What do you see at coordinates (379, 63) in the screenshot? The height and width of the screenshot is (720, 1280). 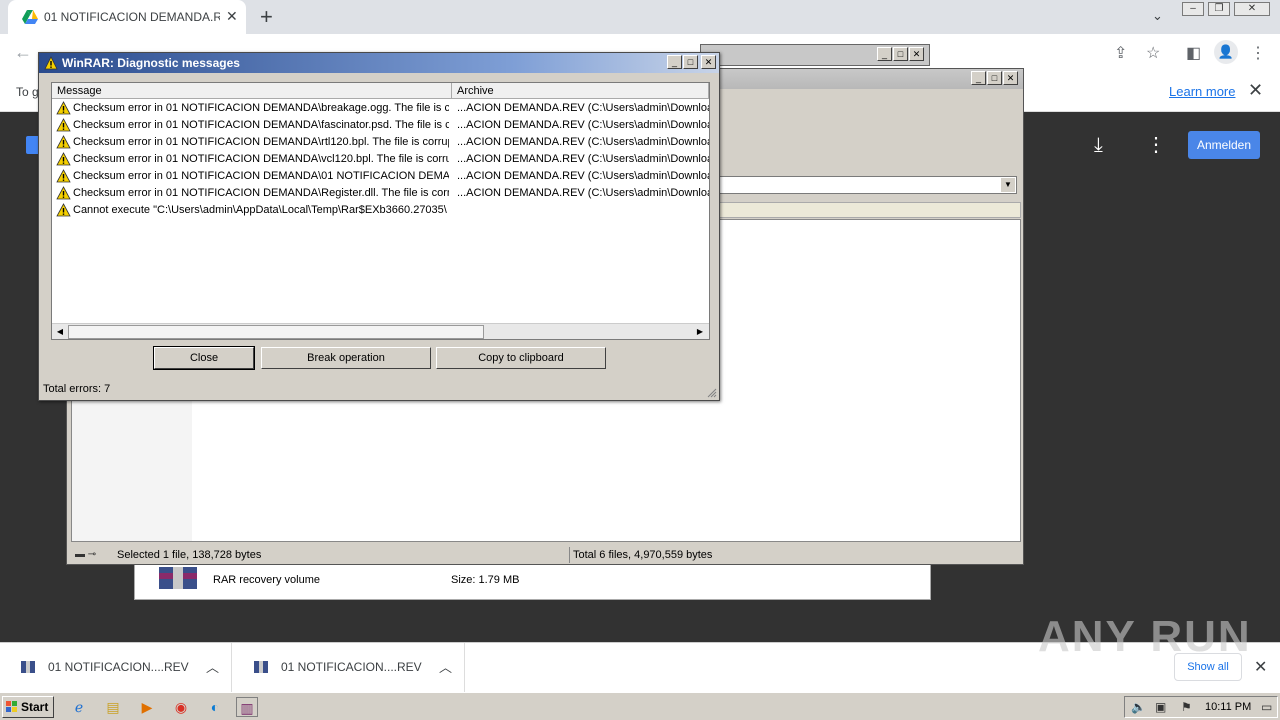 I see `dialog-titlebar: WinRAR: Diagnostic messages _ □ ✕` at bounding box center [379, 63].